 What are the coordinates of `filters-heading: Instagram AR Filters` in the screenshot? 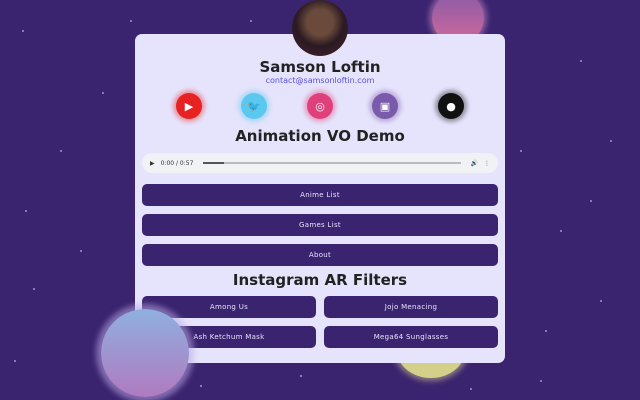 It's located at (320, 280).